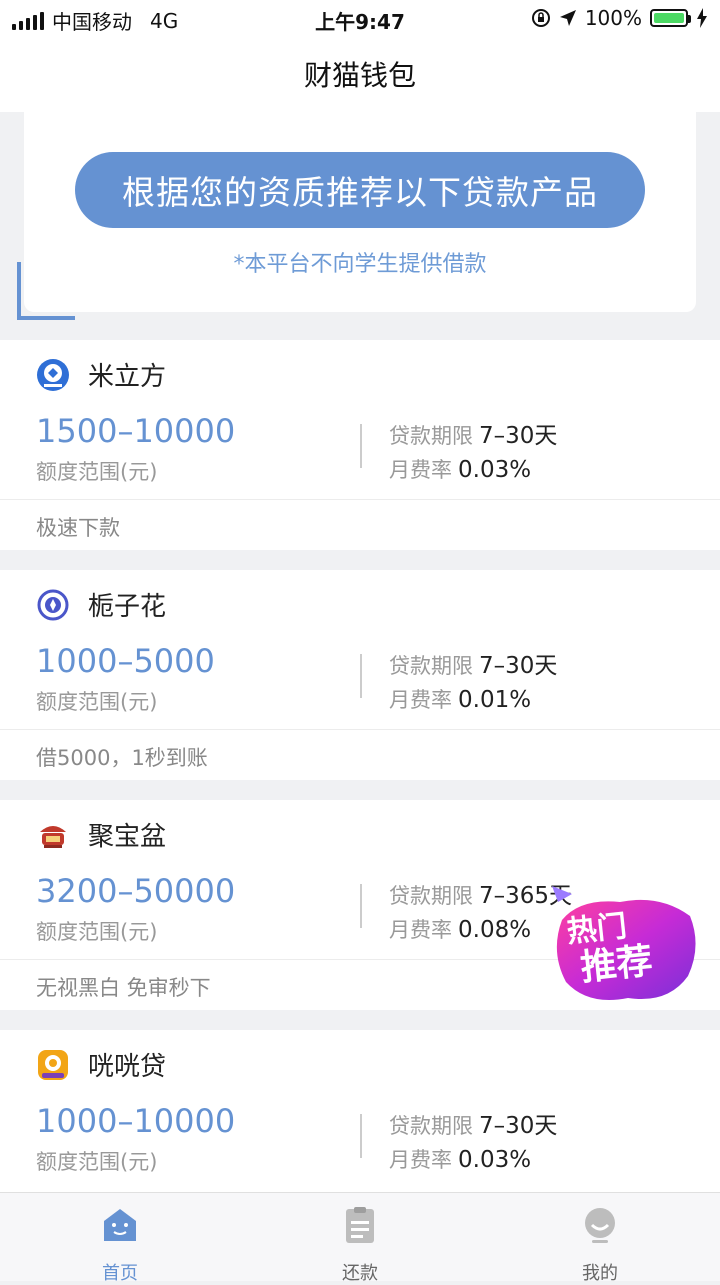  What do you see at coordinates (120, 1245) in the screenshot?
I see `tab-home: 首页` at bounding box center [120, 1245].